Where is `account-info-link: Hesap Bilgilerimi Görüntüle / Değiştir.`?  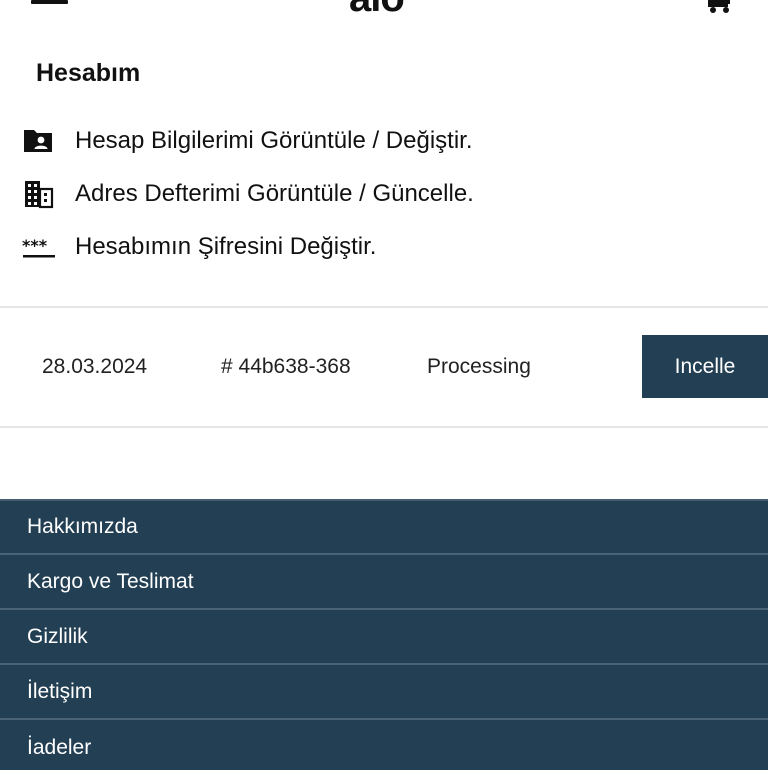
account-info-link: Hesap Bilgilerimi Görüntüle / Değiştir. is located at coordinates (372, 141).